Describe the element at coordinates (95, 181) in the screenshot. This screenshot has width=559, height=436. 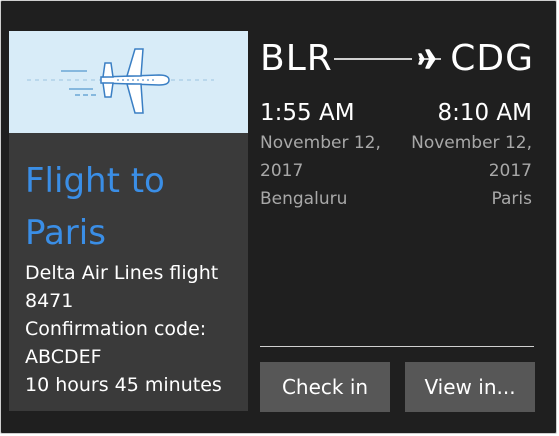
I see `flight-title-line1: Flight to` at that location.